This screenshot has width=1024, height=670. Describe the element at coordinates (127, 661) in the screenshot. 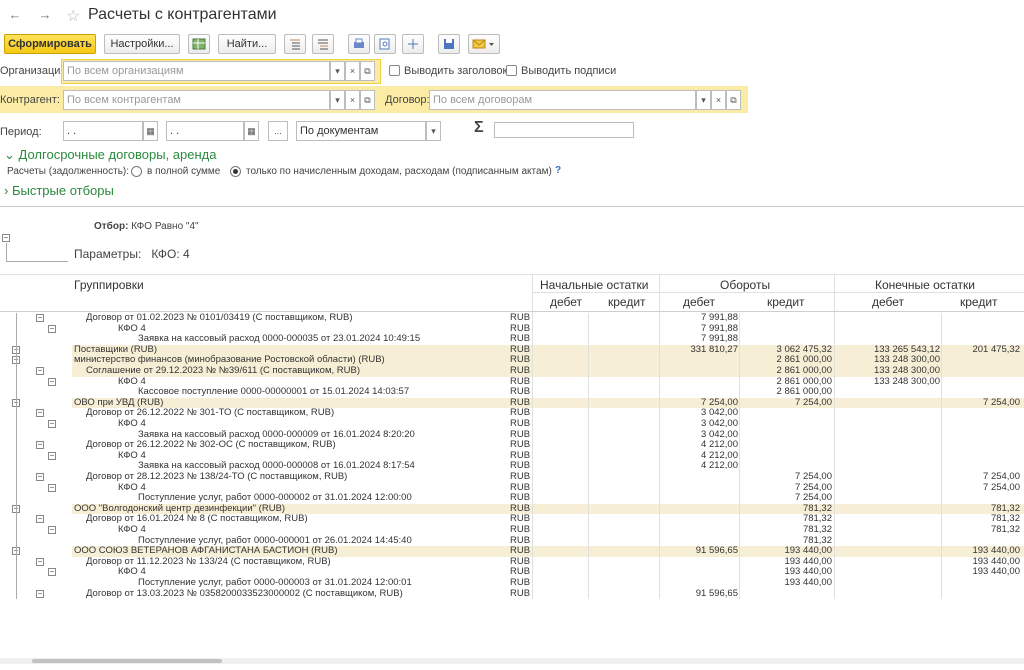

I see `scrollbar-thumb` at that location.